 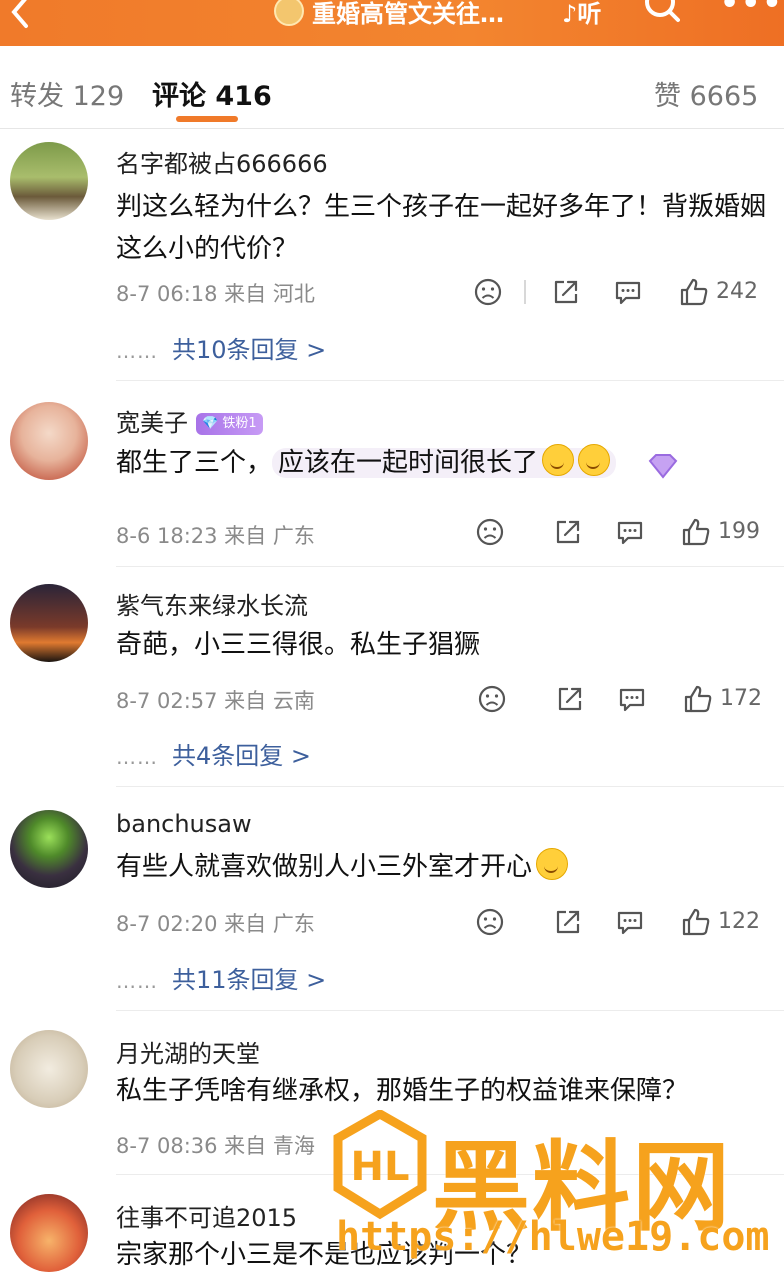 I want to click on comment-text-part: 应该在一起时间很长了, so click(x=408, y=463).